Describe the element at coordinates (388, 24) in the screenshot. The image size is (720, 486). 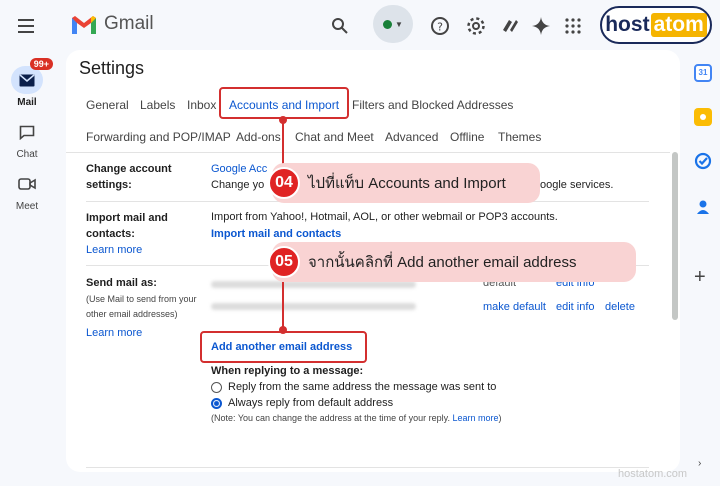
I see `active-status-icon` at that location.